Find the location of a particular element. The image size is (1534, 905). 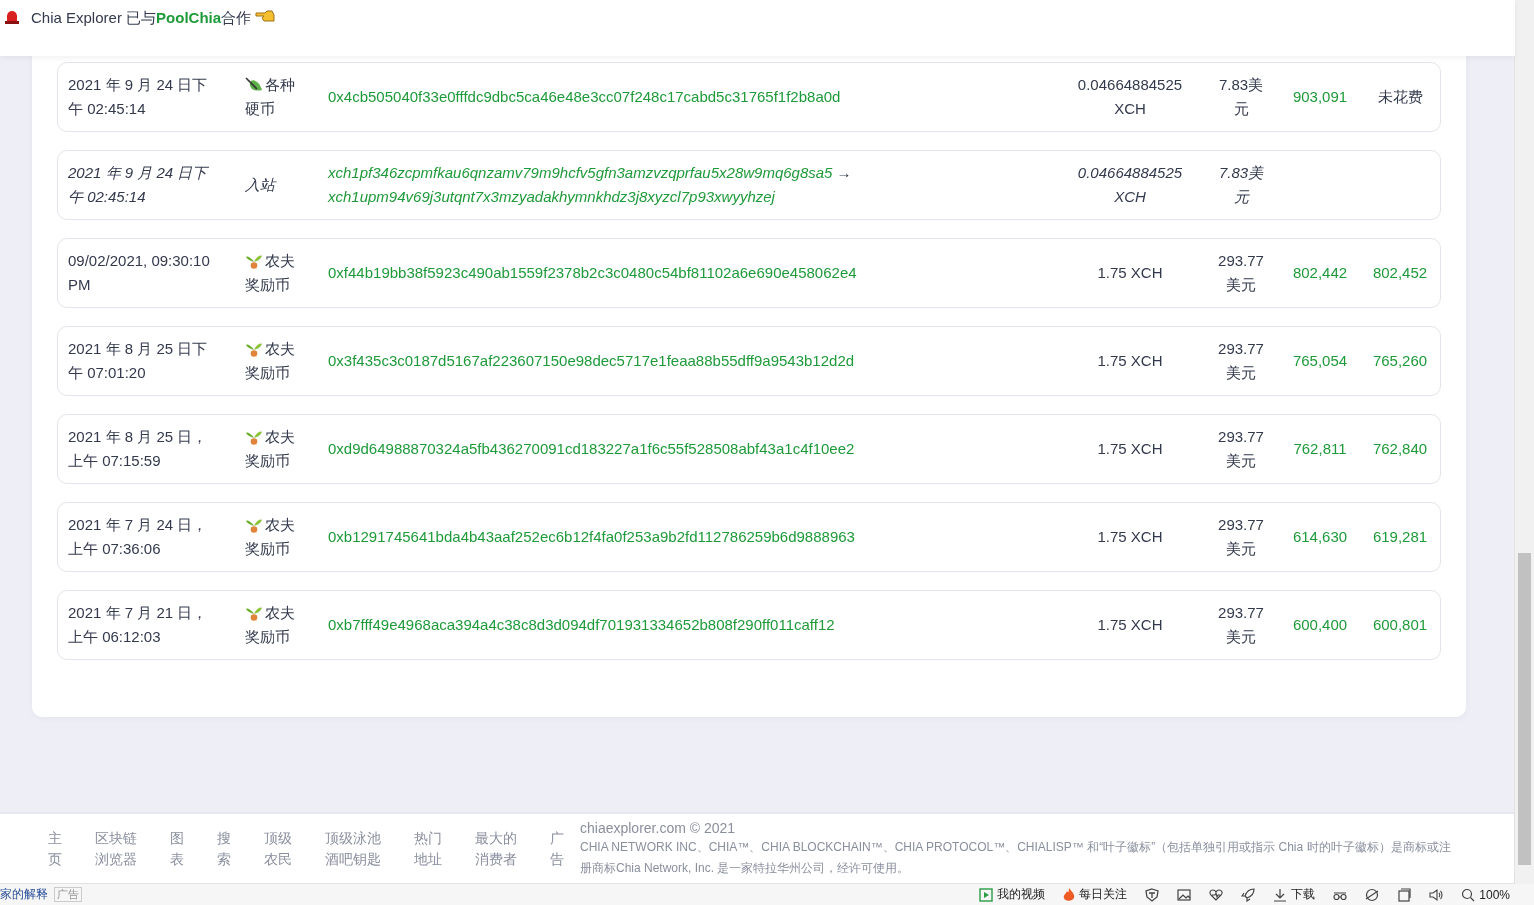

address-link: xch1upm94v69j3utqnt7x3mzyadakhymnkhdz3j8xyzcl7p93xwyyhzej is located at coordinates (551, 197).